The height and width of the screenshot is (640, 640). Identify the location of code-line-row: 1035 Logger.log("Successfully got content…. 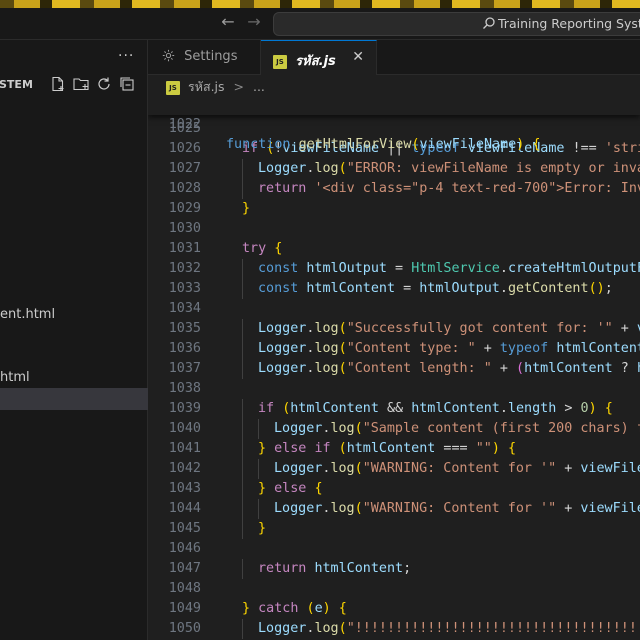
(394, 329).